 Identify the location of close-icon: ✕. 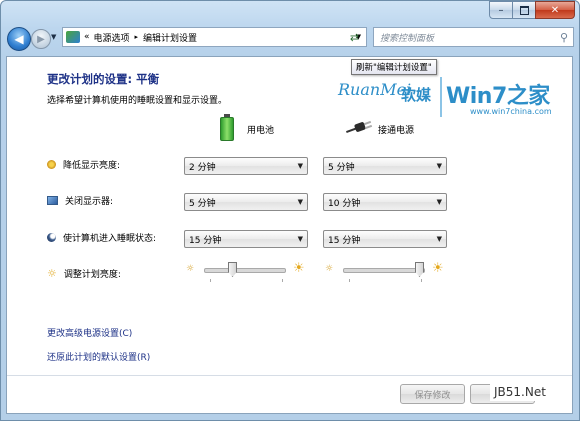
(555, 10).